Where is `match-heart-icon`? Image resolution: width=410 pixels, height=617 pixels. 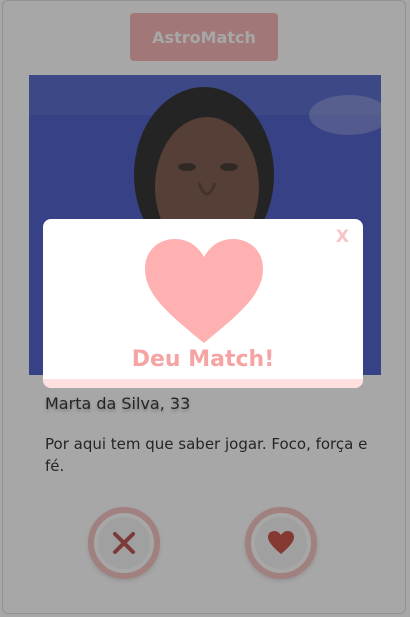
match-heart-icon is located at coordinates (204, 293).